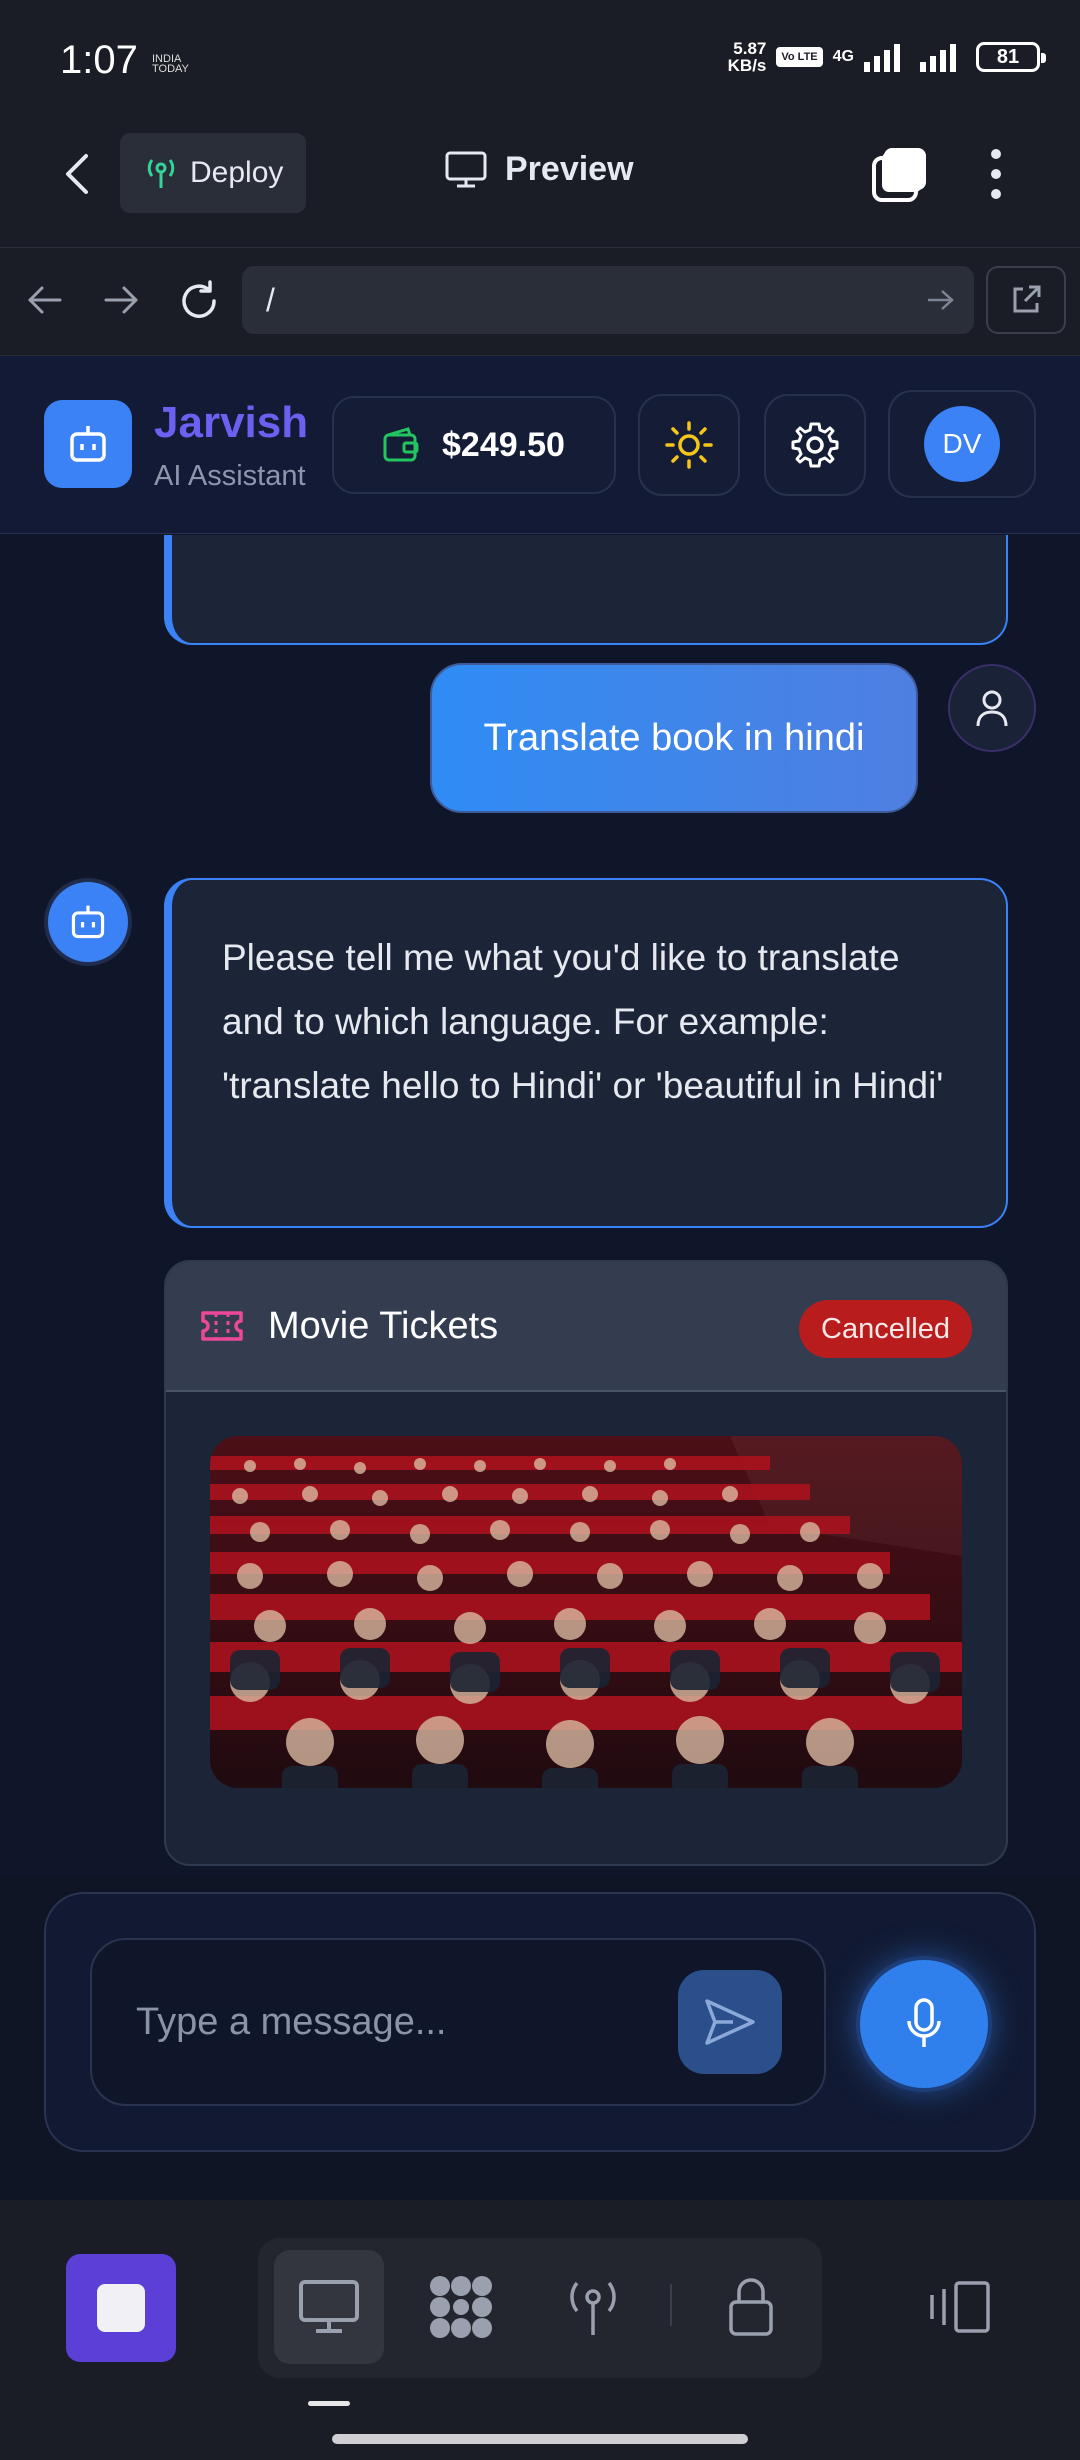 This screenshot has height=2460, width=1080. I want to click on microphone-icon, so click(924, 2022).